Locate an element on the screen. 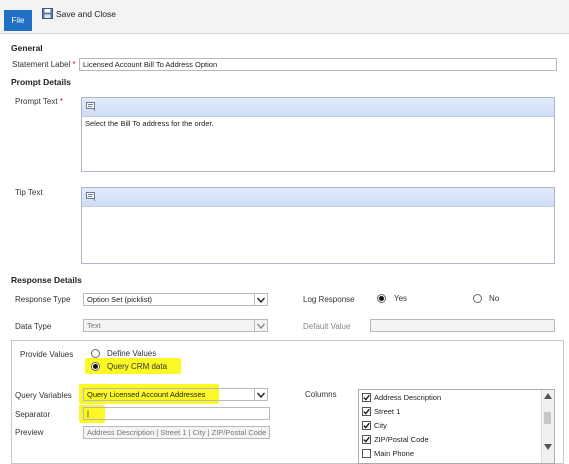  data-type-label: Data Type is located at coordinates (33, 326).